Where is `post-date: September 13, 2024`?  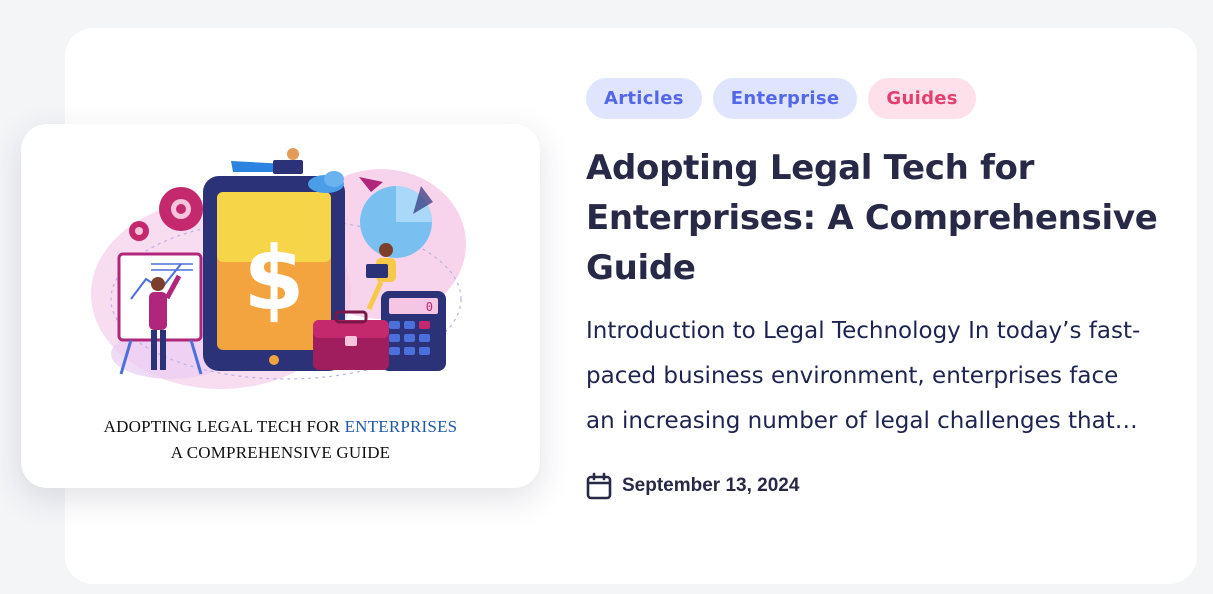
post-date: September 13, 2024 is located at coordinates (711, 485).